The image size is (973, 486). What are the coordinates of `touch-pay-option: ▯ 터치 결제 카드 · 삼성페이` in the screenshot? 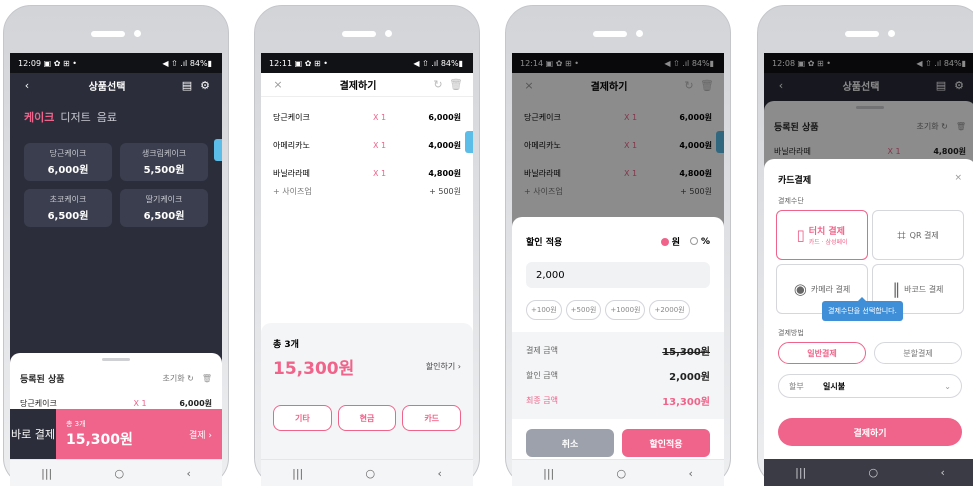 It's located at (822, 235).